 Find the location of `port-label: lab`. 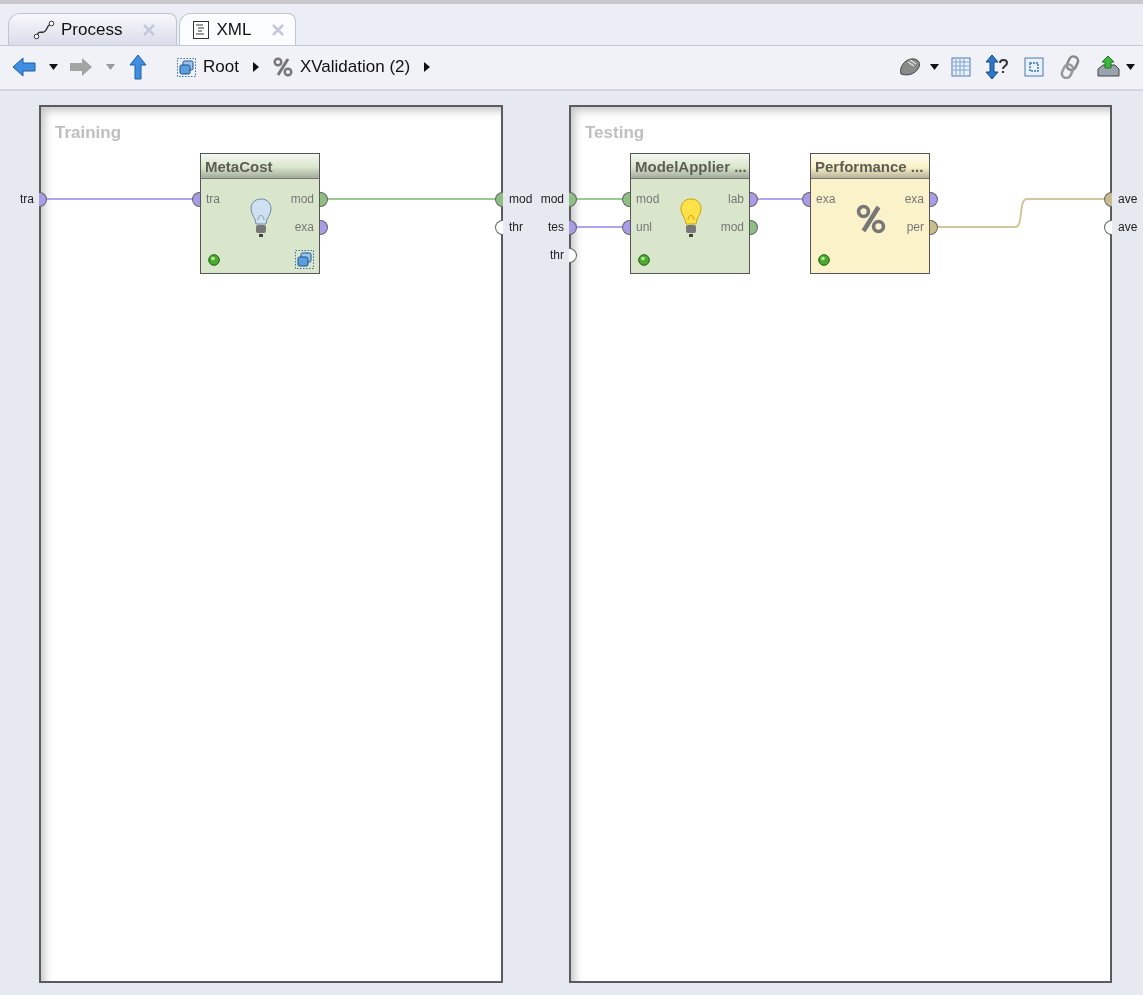

port-label: lab is located at coordinates (736, 199).